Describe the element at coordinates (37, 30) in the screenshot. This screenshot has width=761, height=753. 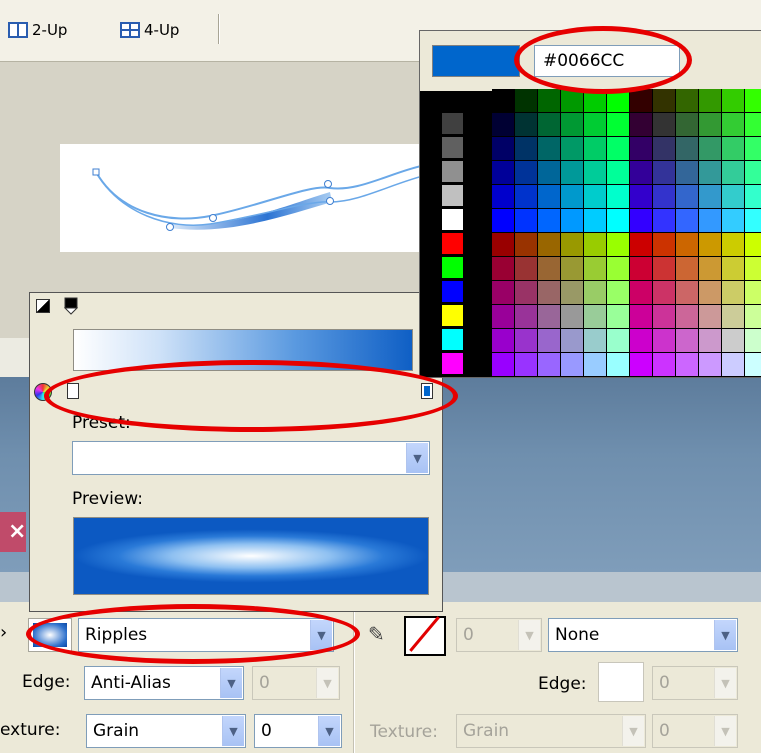
I see `two-up-button: 2-Up` at that location.